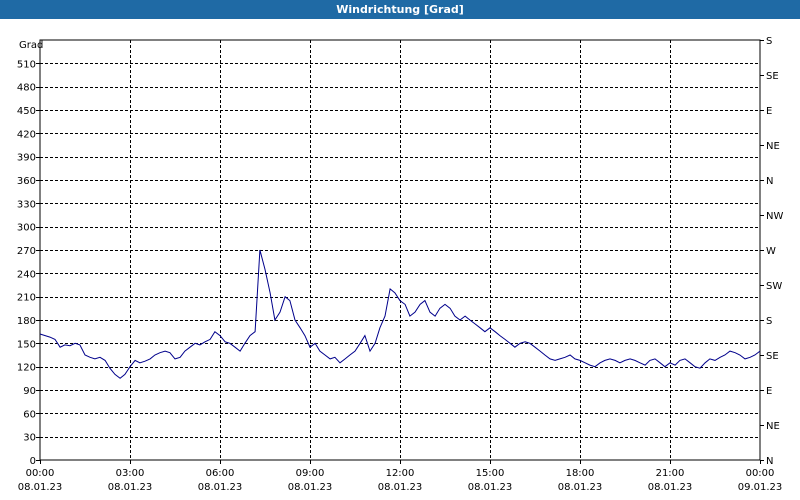  Describe the element at coordinates (26, 111) in the screenshot. I see `y-tick-label: 450` at that location.